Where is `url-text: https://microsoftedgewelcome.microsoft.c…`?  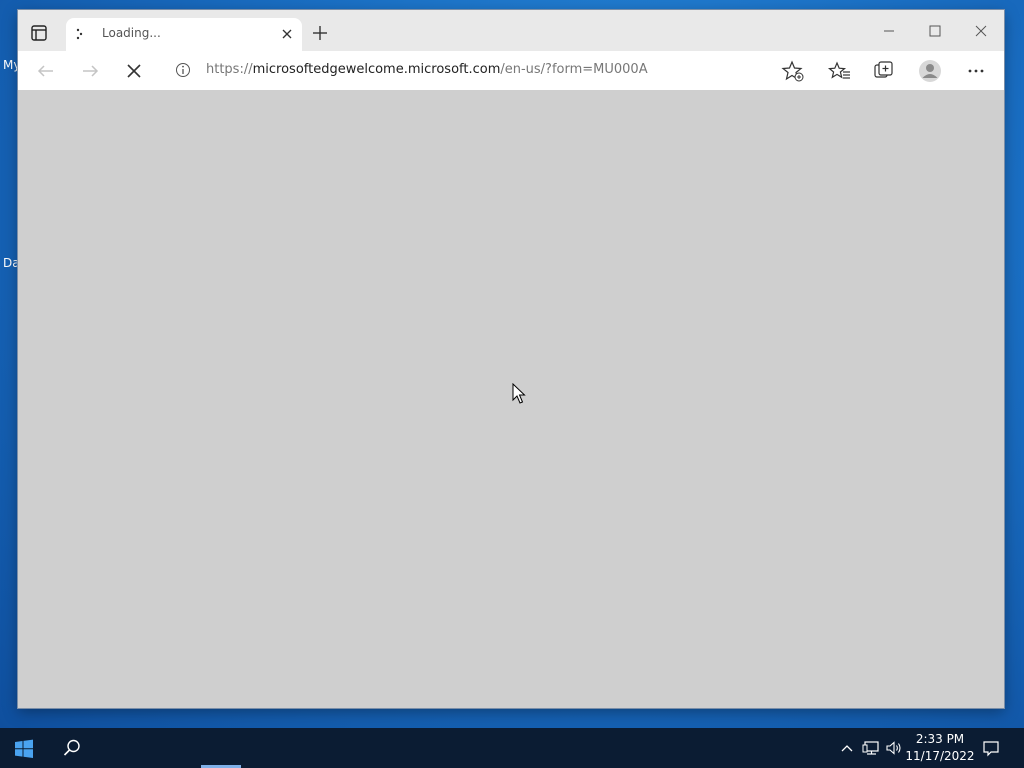
url-text: https://microsoftedgewelcome.microsoft.c… is located at coordinates (427, 69).